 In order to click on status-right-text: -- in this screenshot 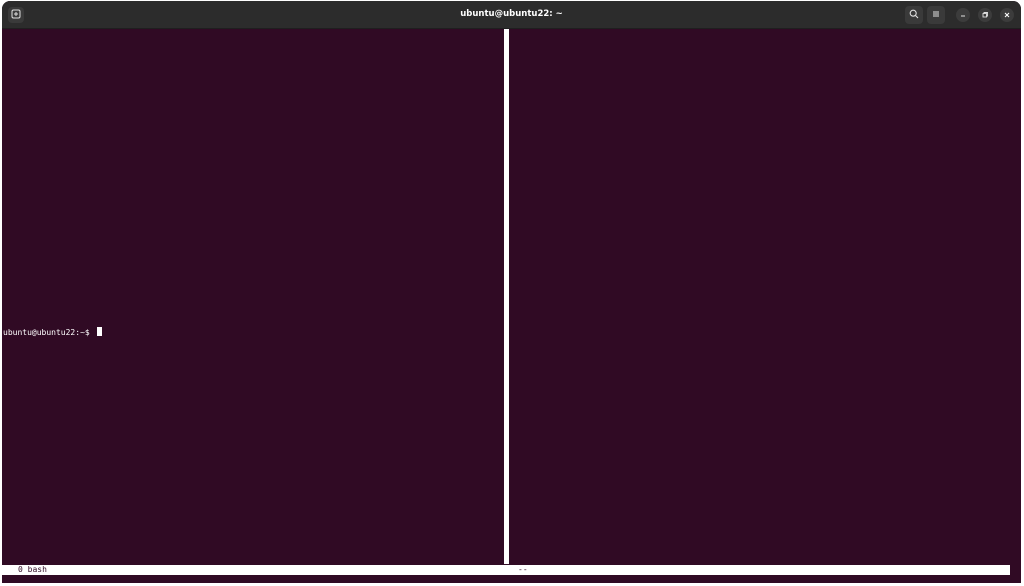, I will do `click(523, 569)`.